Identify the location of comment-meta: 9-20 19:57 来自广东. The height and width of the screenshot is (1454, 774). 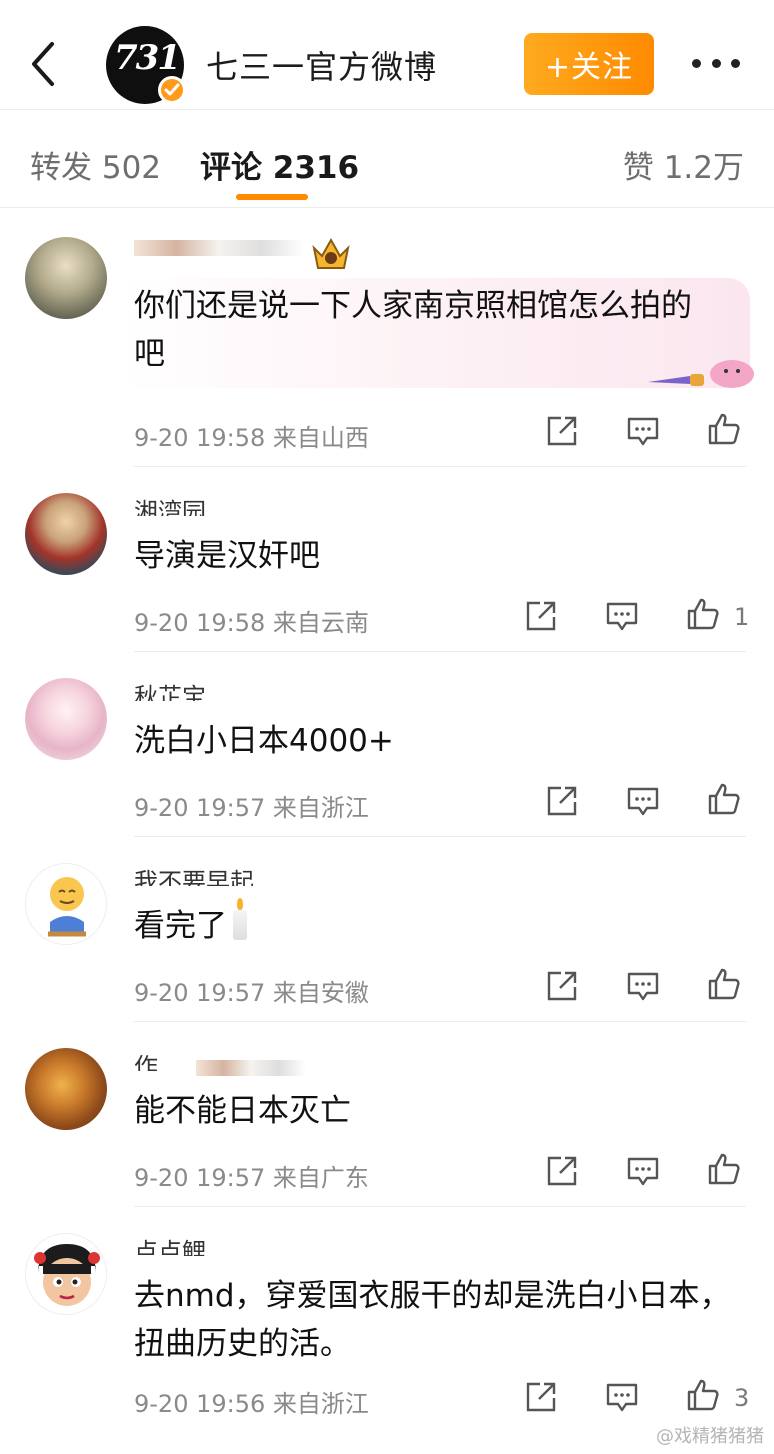
(251, 1175).